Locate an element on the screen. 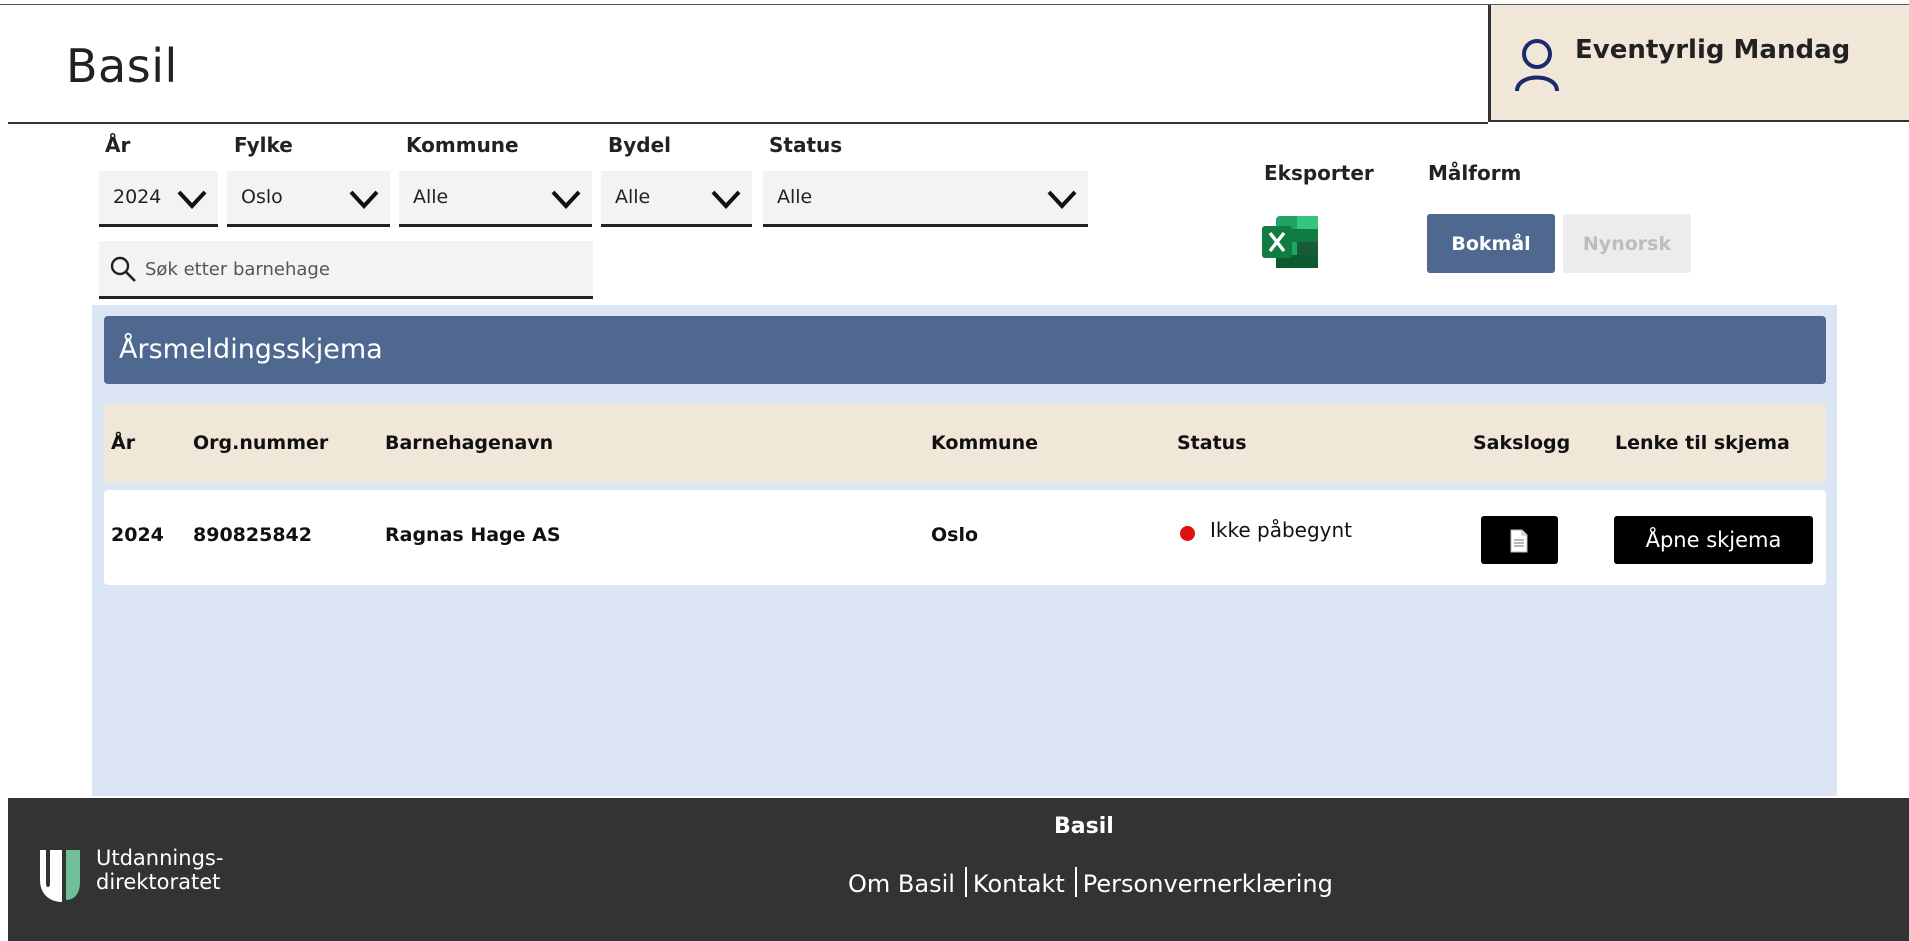 This screenshot has height=941, width=1909. column-header-org-number: Org.nummer is located at coordinates (261, 443).